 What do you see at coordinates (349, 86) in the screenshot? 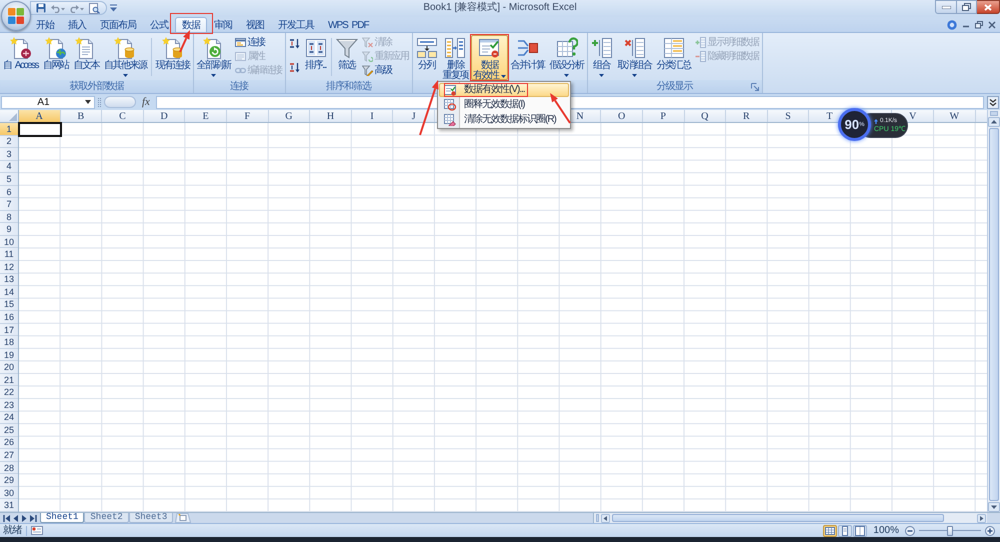
I see `group-label: 排序和筛选` at bounding box center [349, 86].